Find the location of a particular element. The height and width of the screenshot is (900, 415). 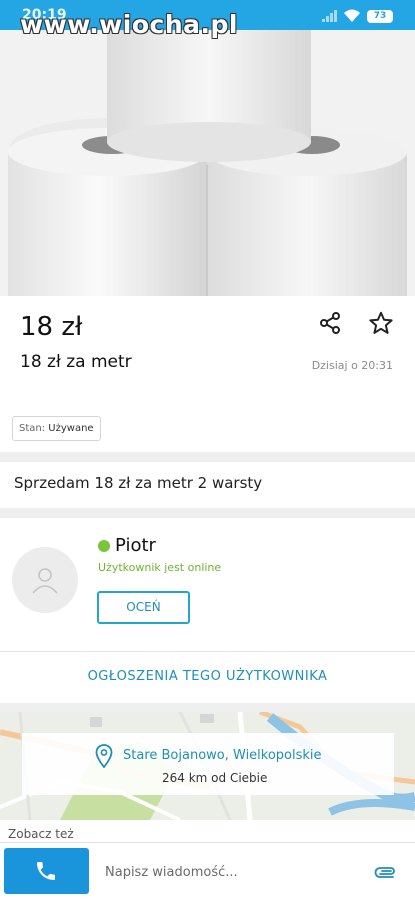

location-card is located at coordinates (208, 764).